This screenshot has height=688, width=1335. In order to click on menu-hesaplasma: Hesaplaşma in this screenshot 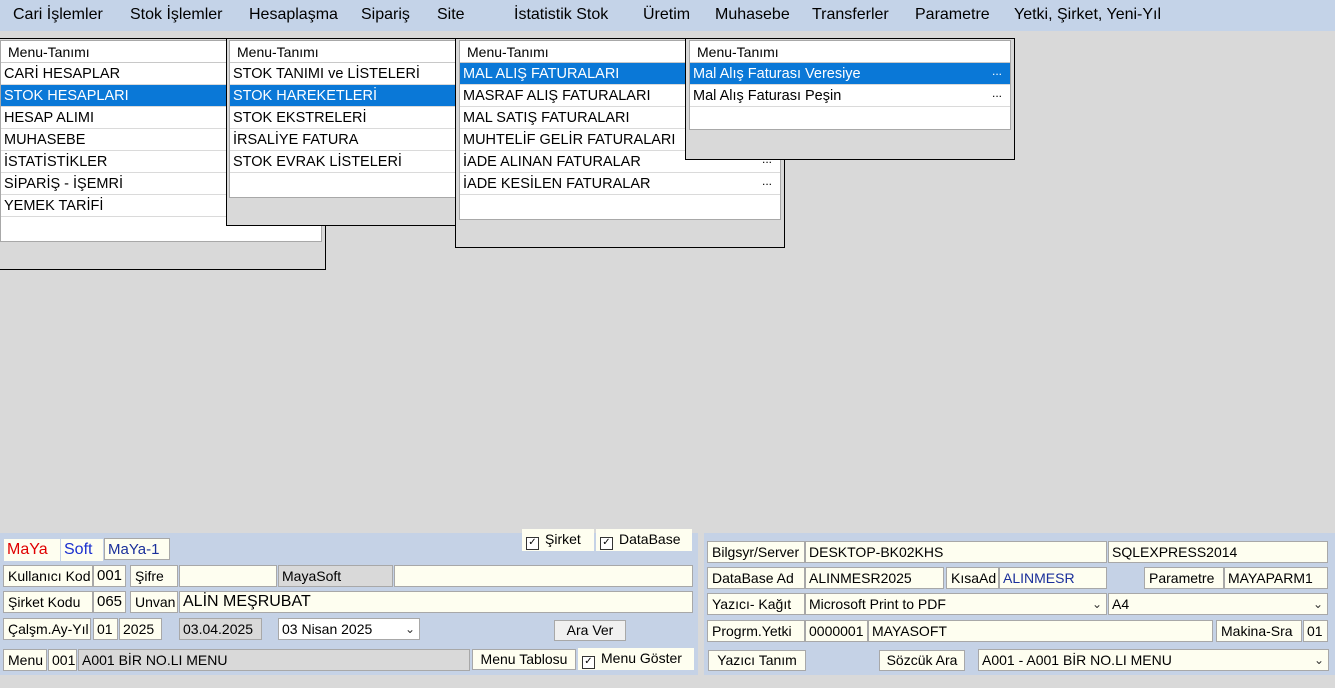, I will do `click(293, 15)`.